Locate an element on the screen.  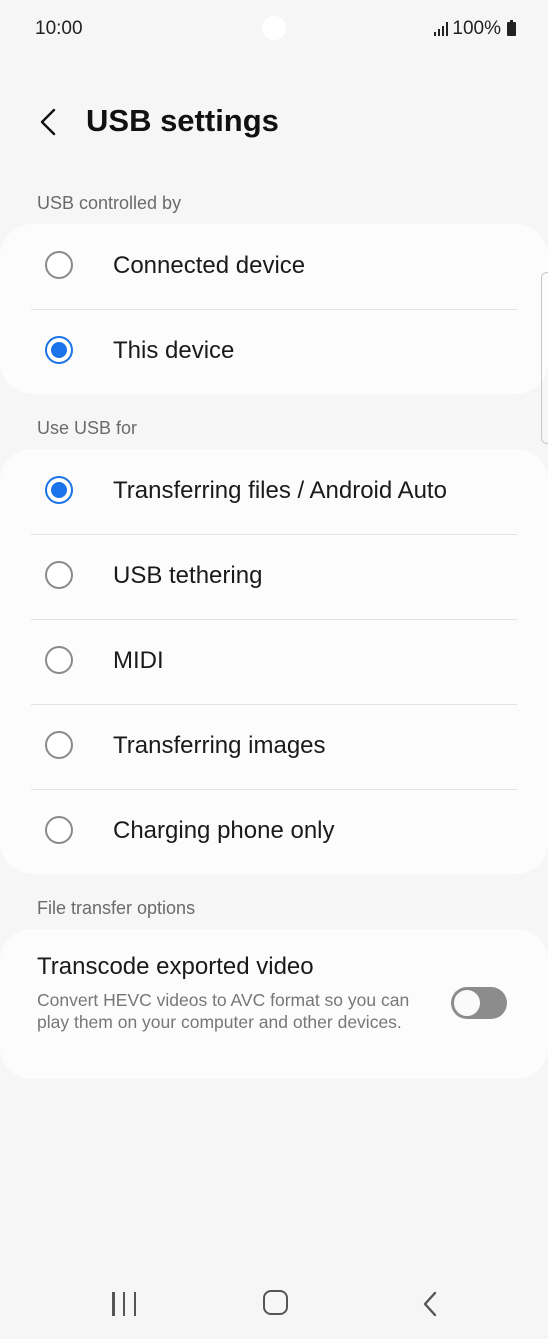
option-connected-device: Connected device is located at coordinates (274, 266).